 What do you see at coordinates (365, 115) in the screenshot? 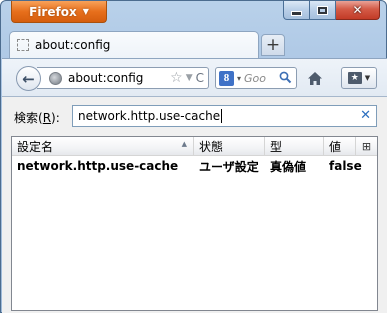
I see `clear-icon: ✕` at bounding box center [365, 115].